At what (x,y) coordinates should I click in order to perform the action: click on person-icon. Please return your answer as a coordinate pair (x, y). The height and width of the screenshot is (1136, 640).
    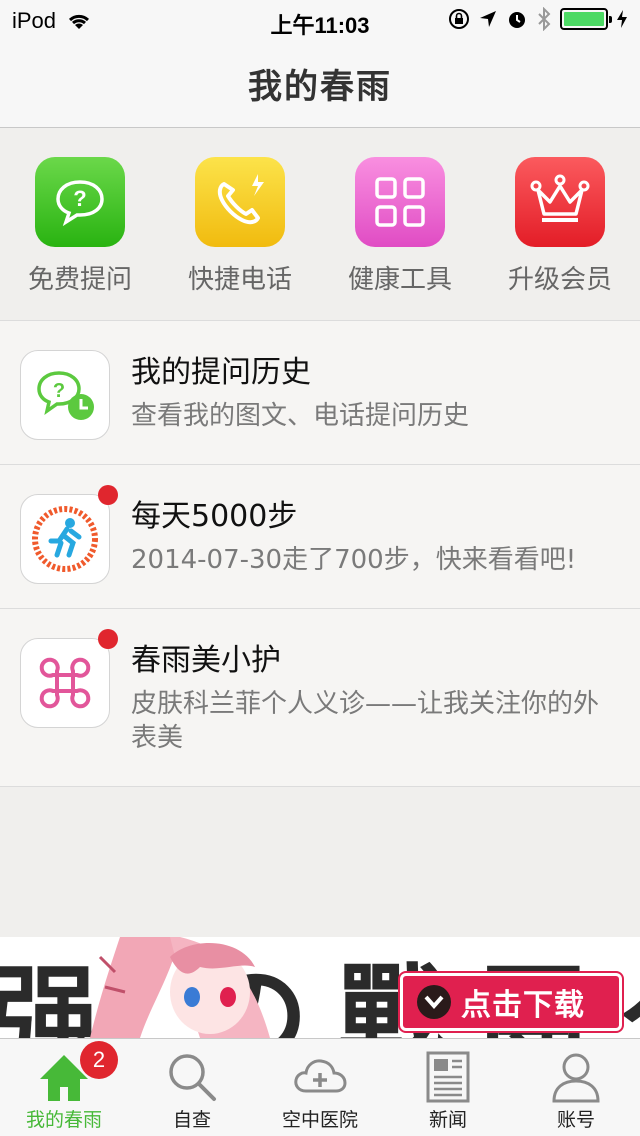
    Looking at the image, I should click on (576, 1078).